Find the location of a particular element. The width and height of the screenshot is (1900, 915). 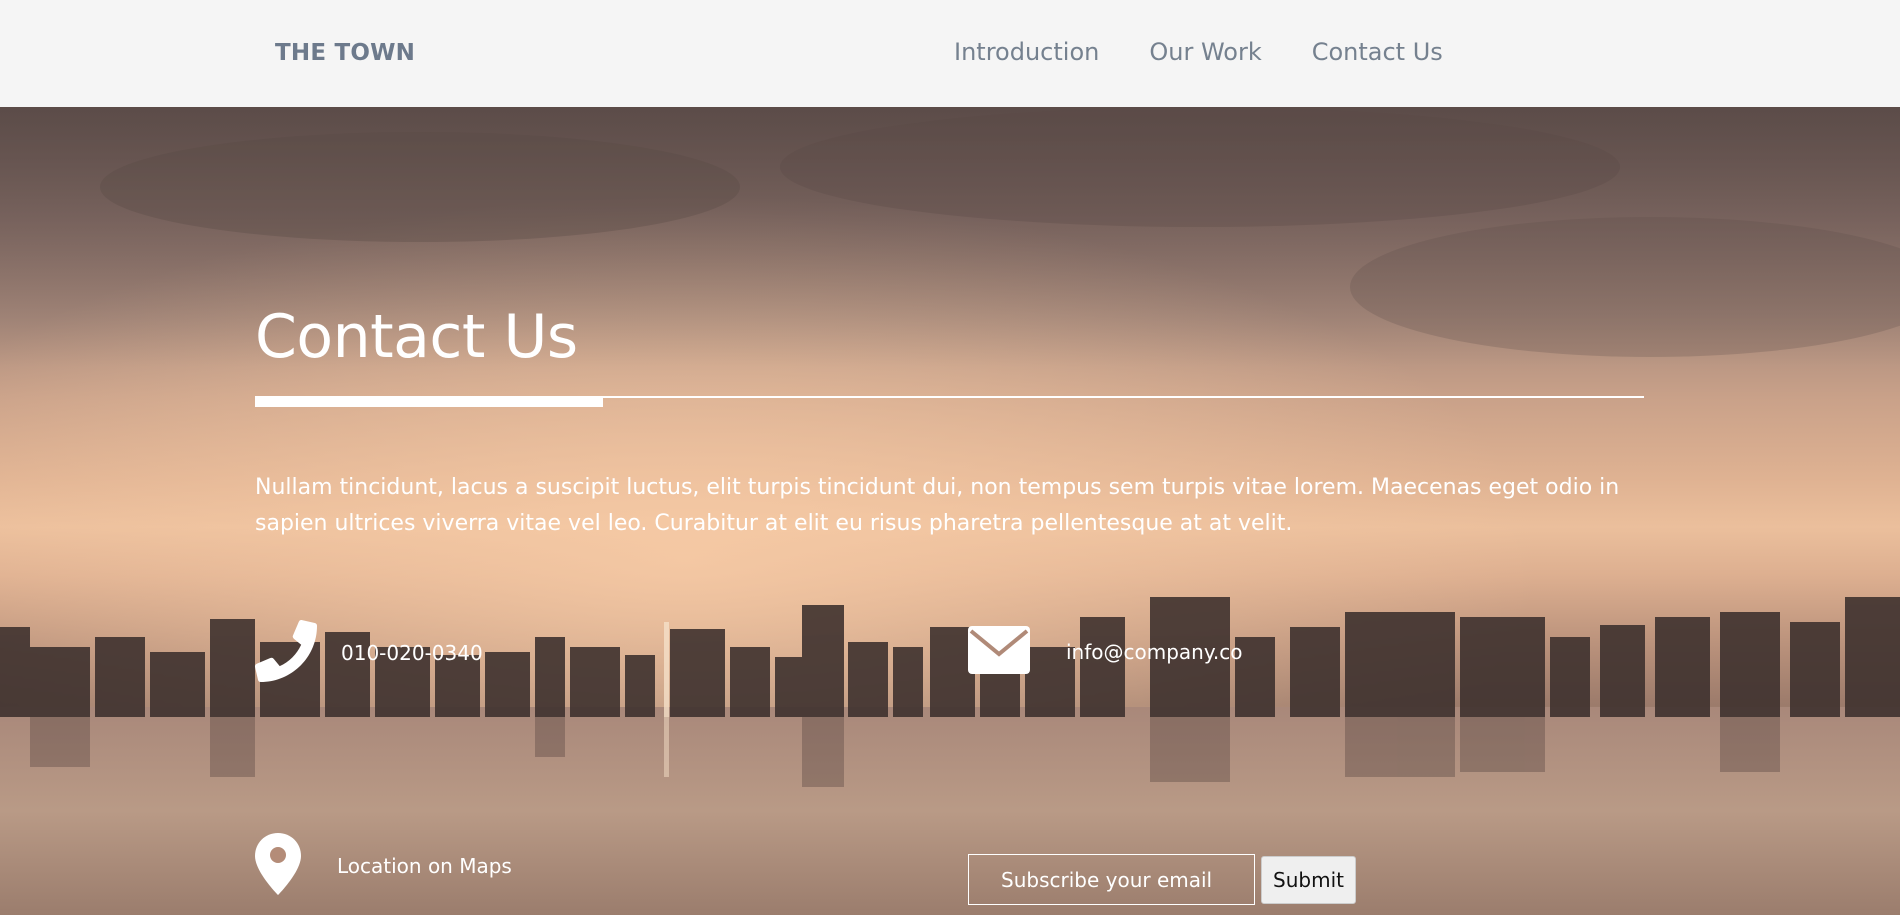

submit-button: Submit is located at coordinates (1308, 879).